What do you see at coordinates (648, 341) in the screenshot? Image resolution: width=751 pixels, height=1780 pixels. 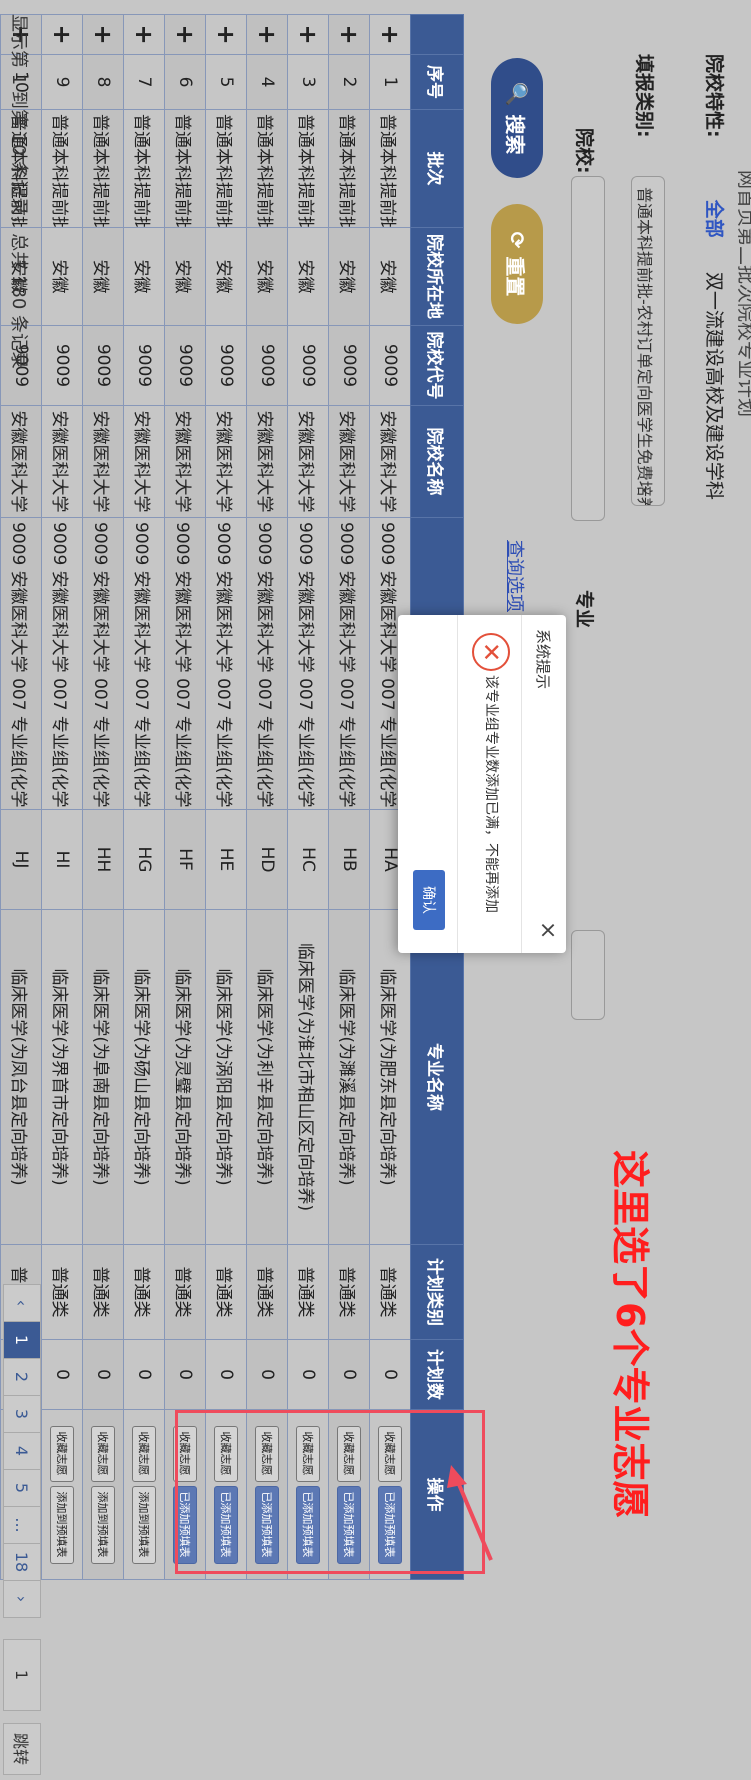 I see `category-select: 普通本科提前批-农村订单定向医学生免费培养 ⌄` at bounding box center [648, 341].